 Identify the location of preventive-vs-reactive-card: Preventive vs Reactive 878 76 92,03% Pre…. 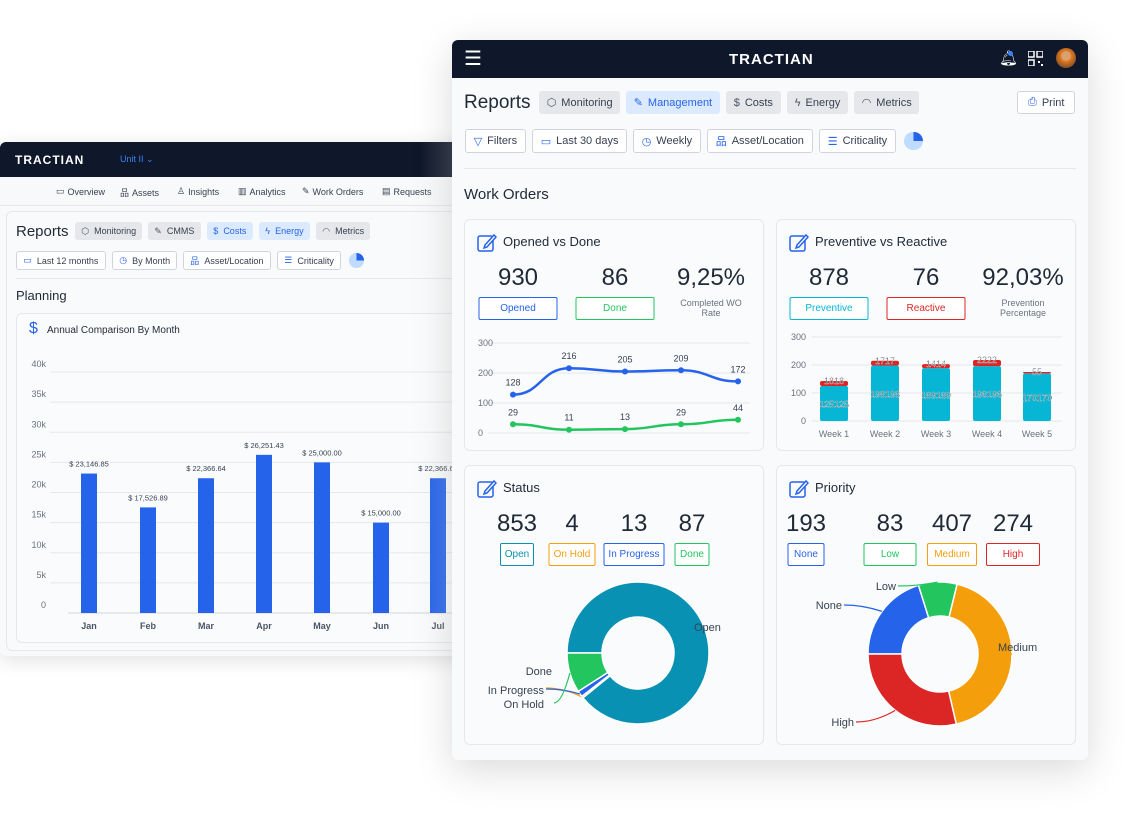
(926, 335).